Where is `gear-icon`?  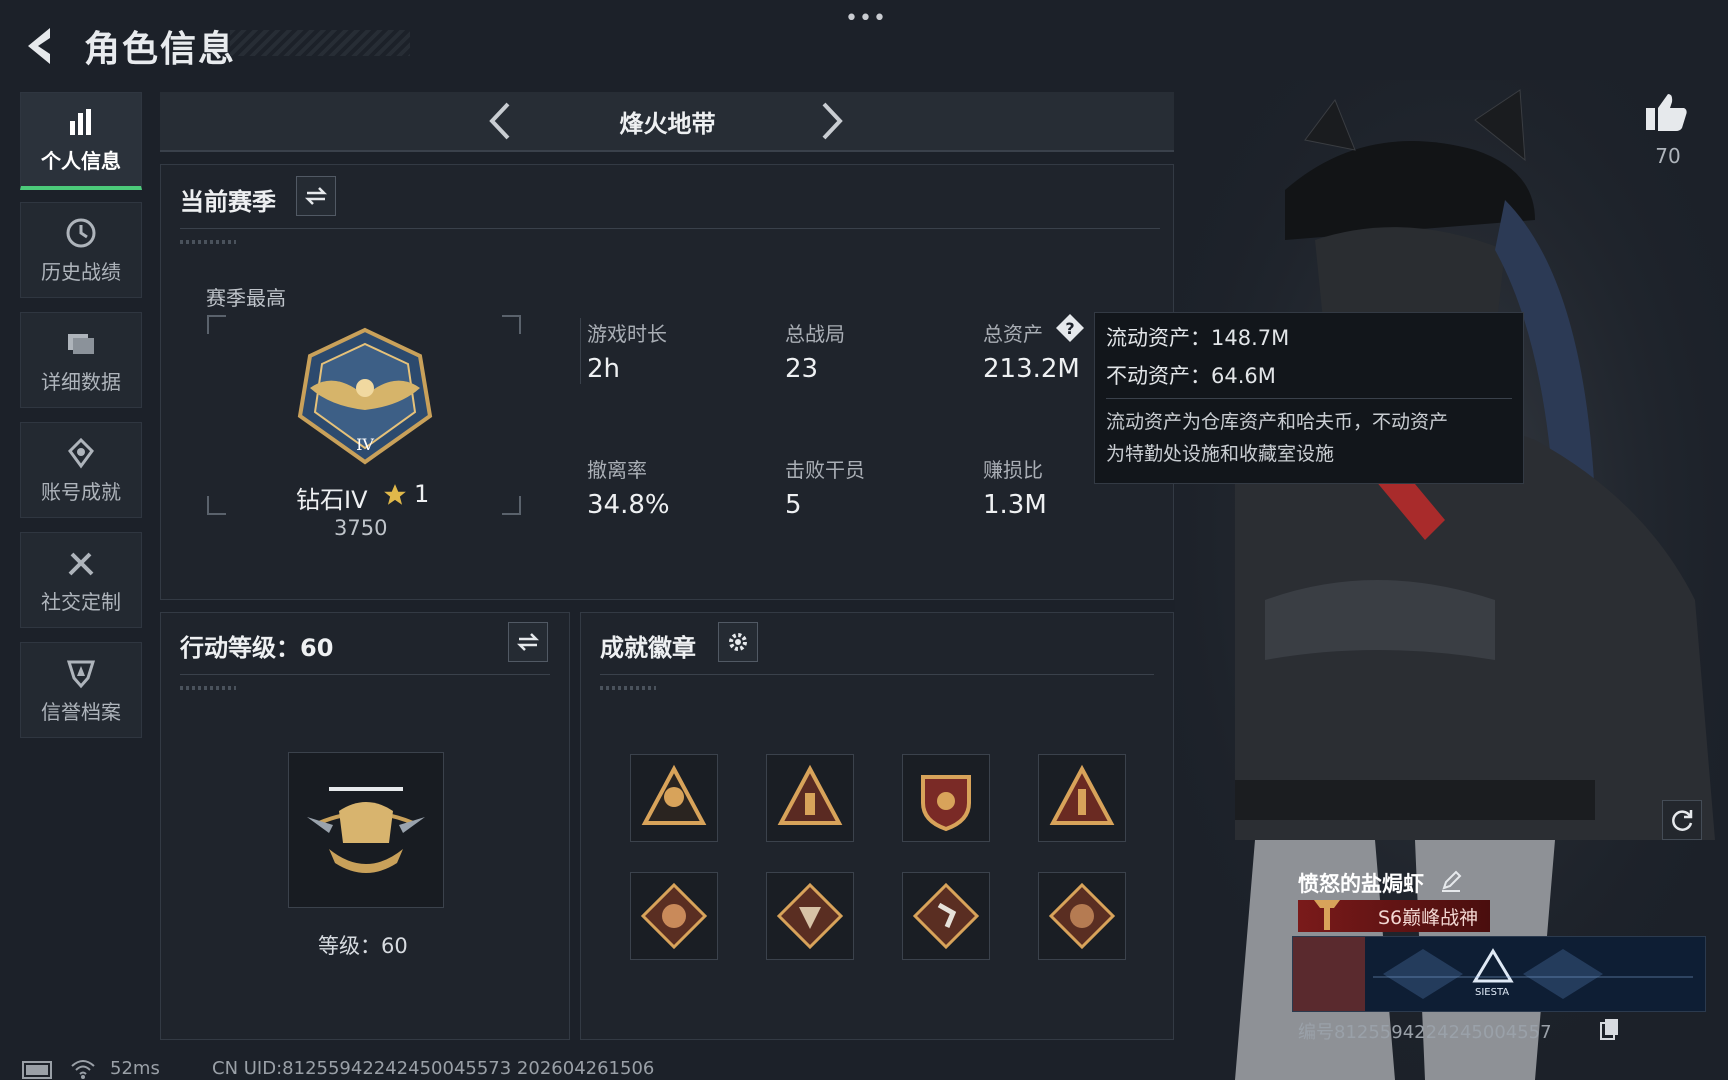 gear-icon is located at coordinates (738, 642).